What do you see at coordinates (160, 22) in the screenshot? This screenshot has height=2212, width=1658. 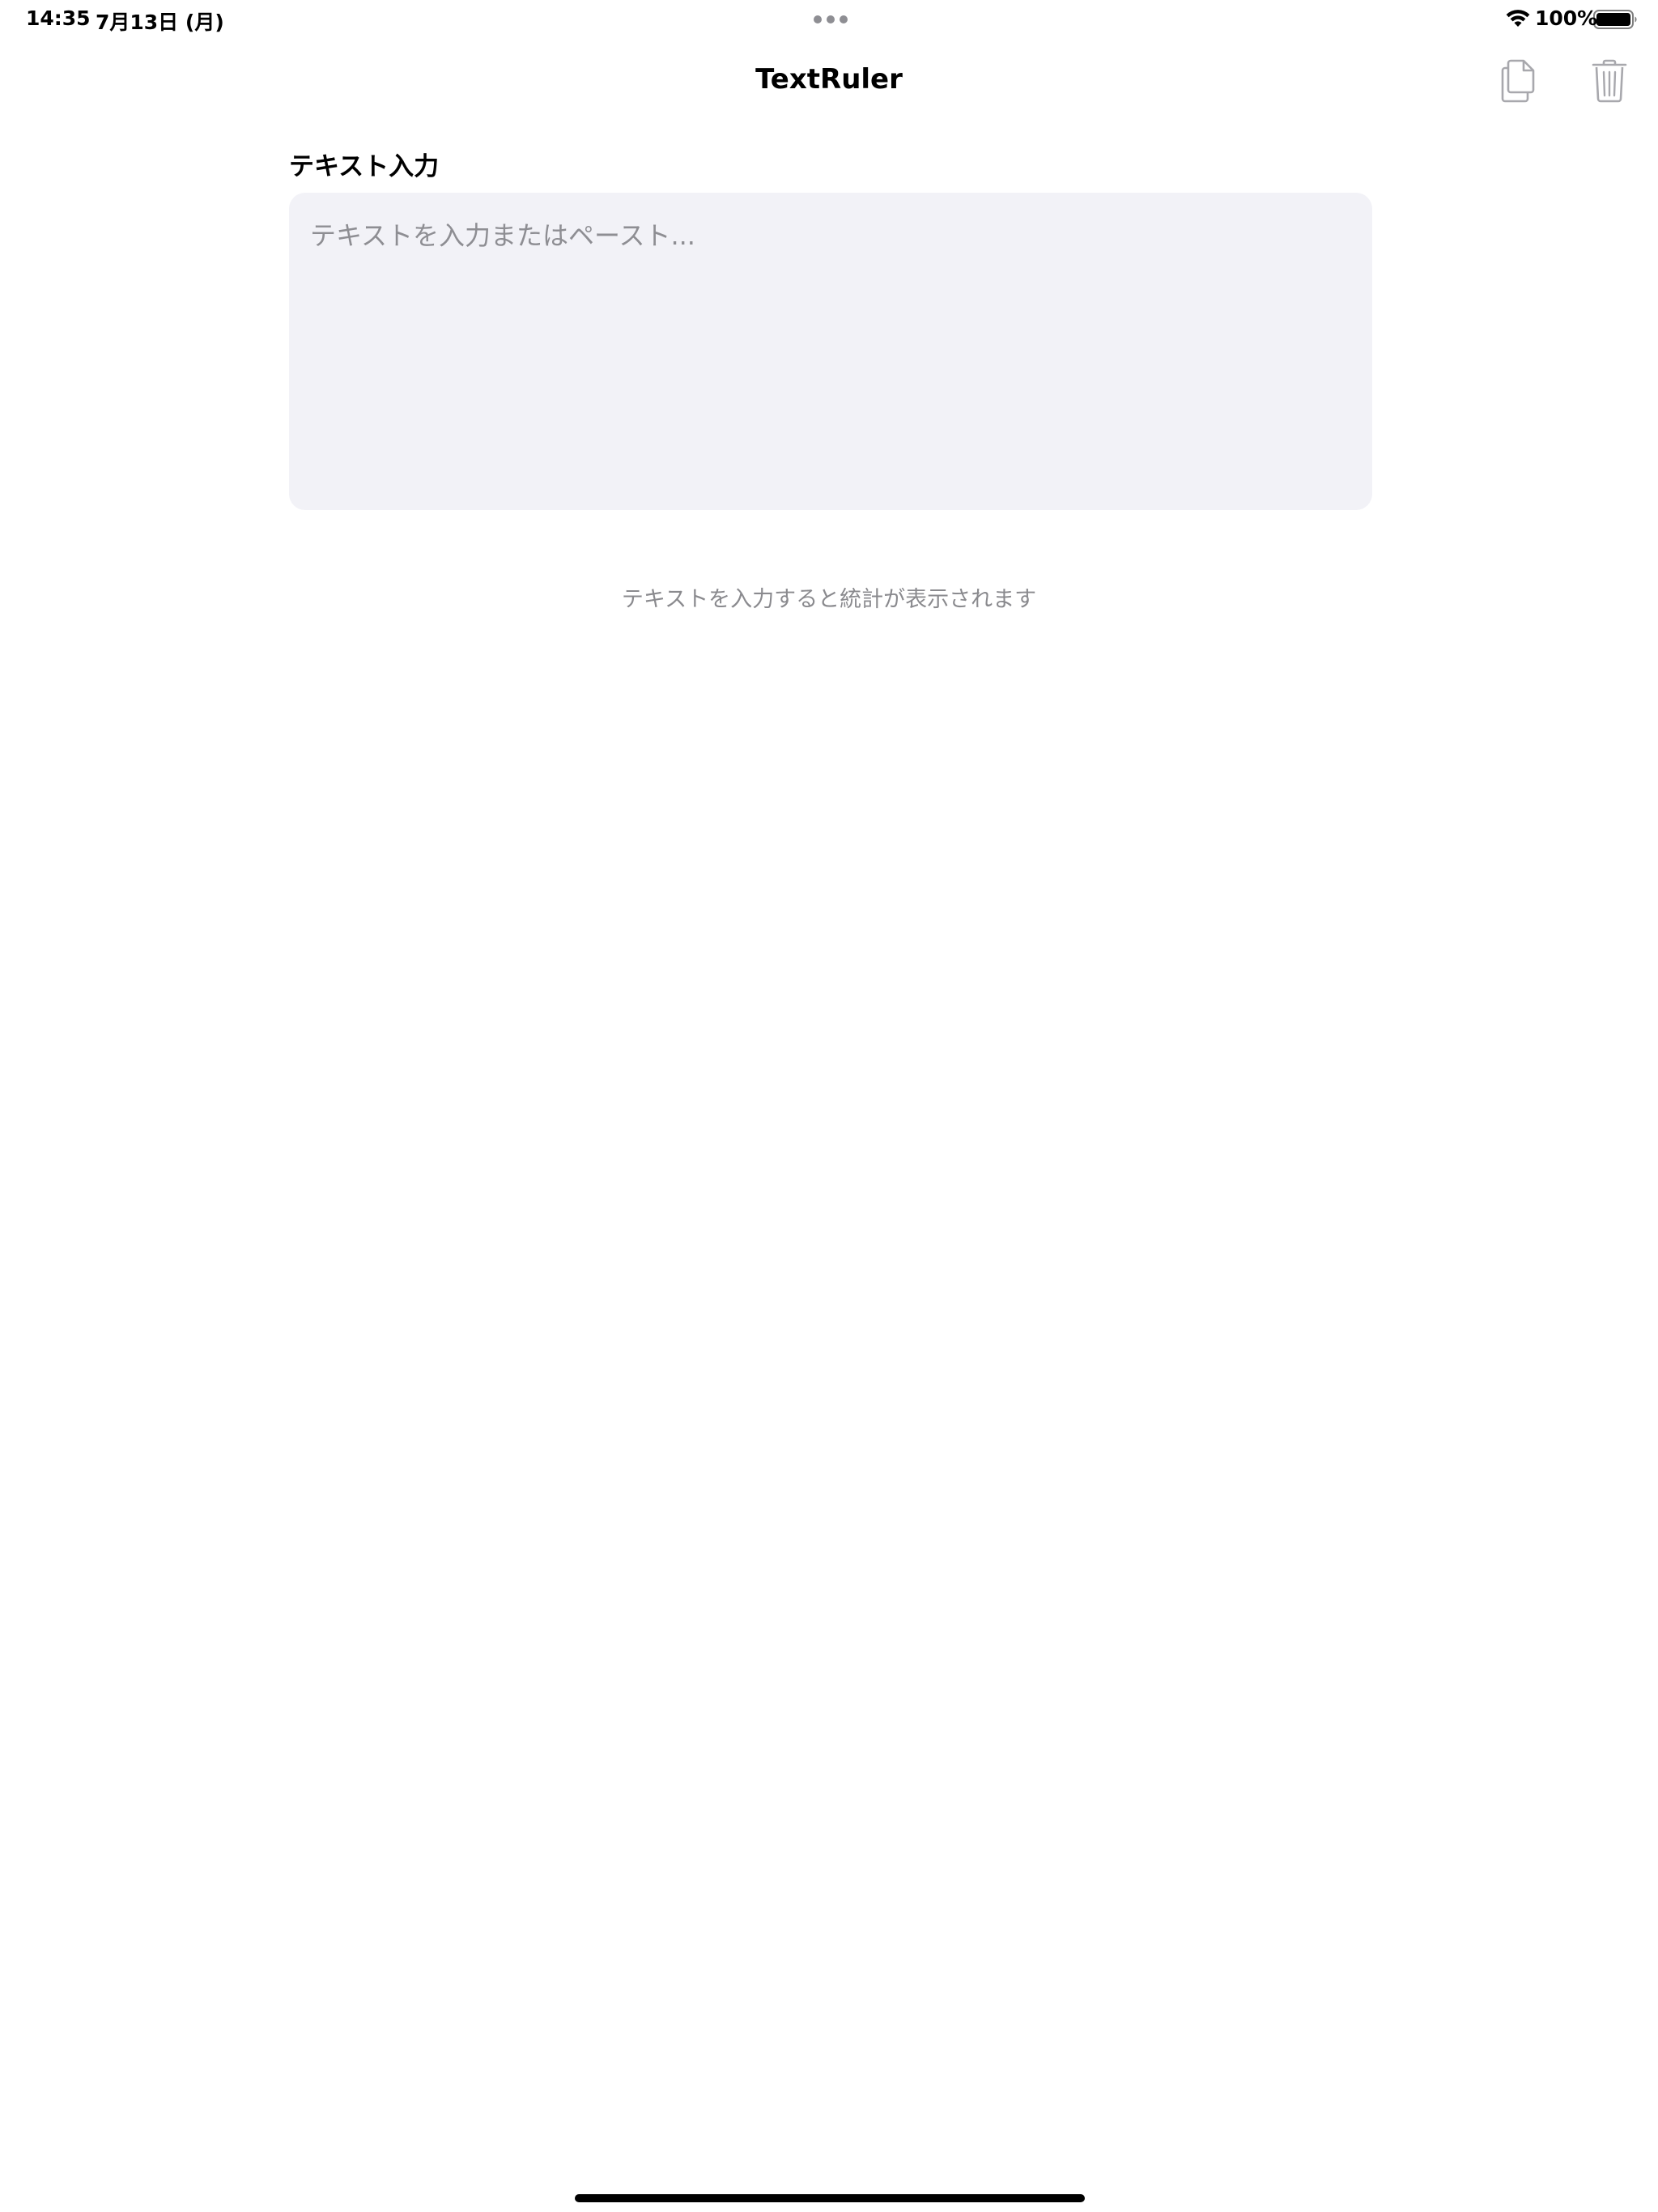 I see `status-date: 7月13日 (月)` at bounding box center [160, 22].